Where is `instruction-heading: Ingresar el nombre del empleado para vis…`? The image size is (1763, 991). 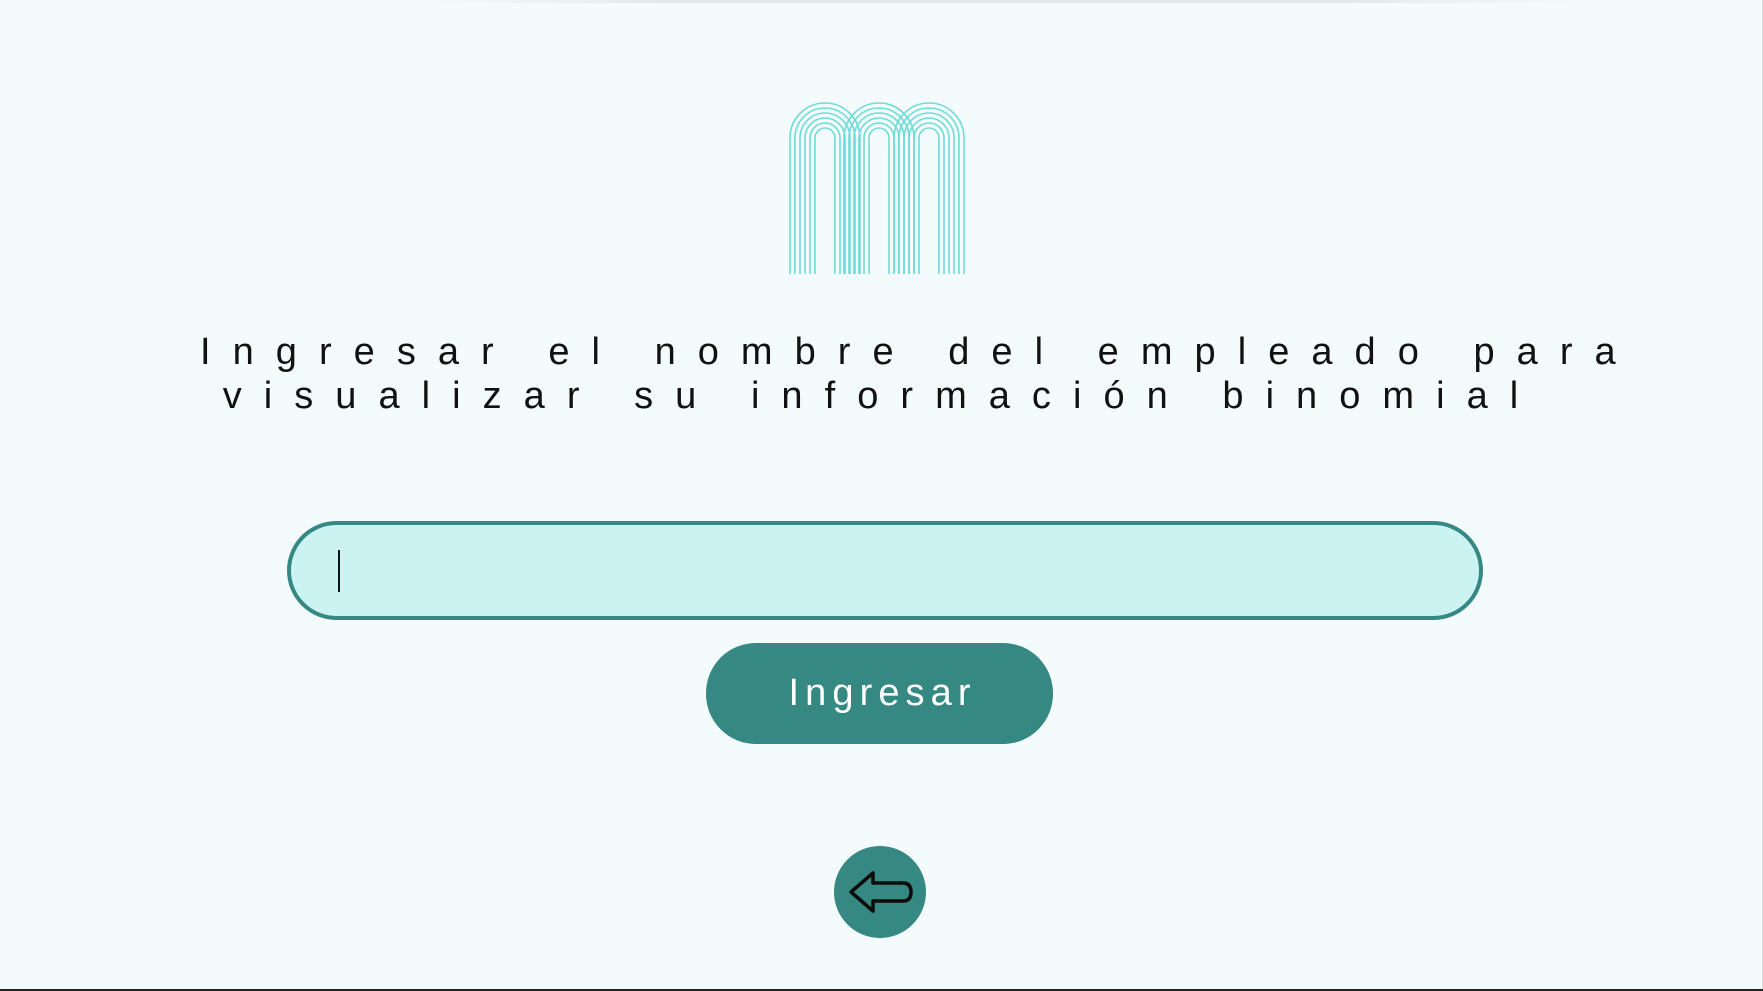
instruction-heading: Ingresar el nombre del empleado para vis… is located at coordinates (919, 374).